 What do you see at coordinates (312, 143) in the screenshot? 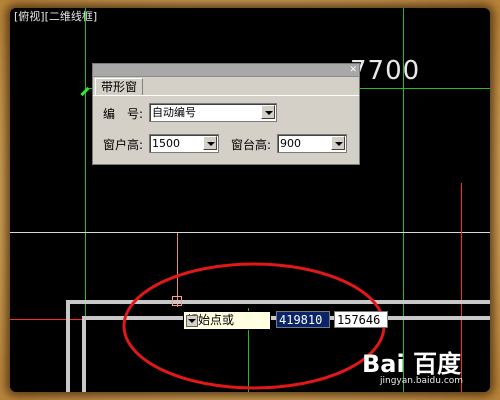
I see `sill-height-select: 900` at bounding box center [312, 143].